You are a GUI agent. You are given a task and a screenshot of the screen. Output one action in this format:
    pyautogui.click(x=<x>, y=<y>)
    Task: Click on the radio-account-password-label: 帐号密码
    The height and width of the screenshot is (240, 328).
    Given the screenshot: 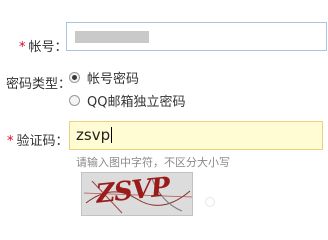 What is the action you would take?
    pyautogui.click(x=113, y=79)
    